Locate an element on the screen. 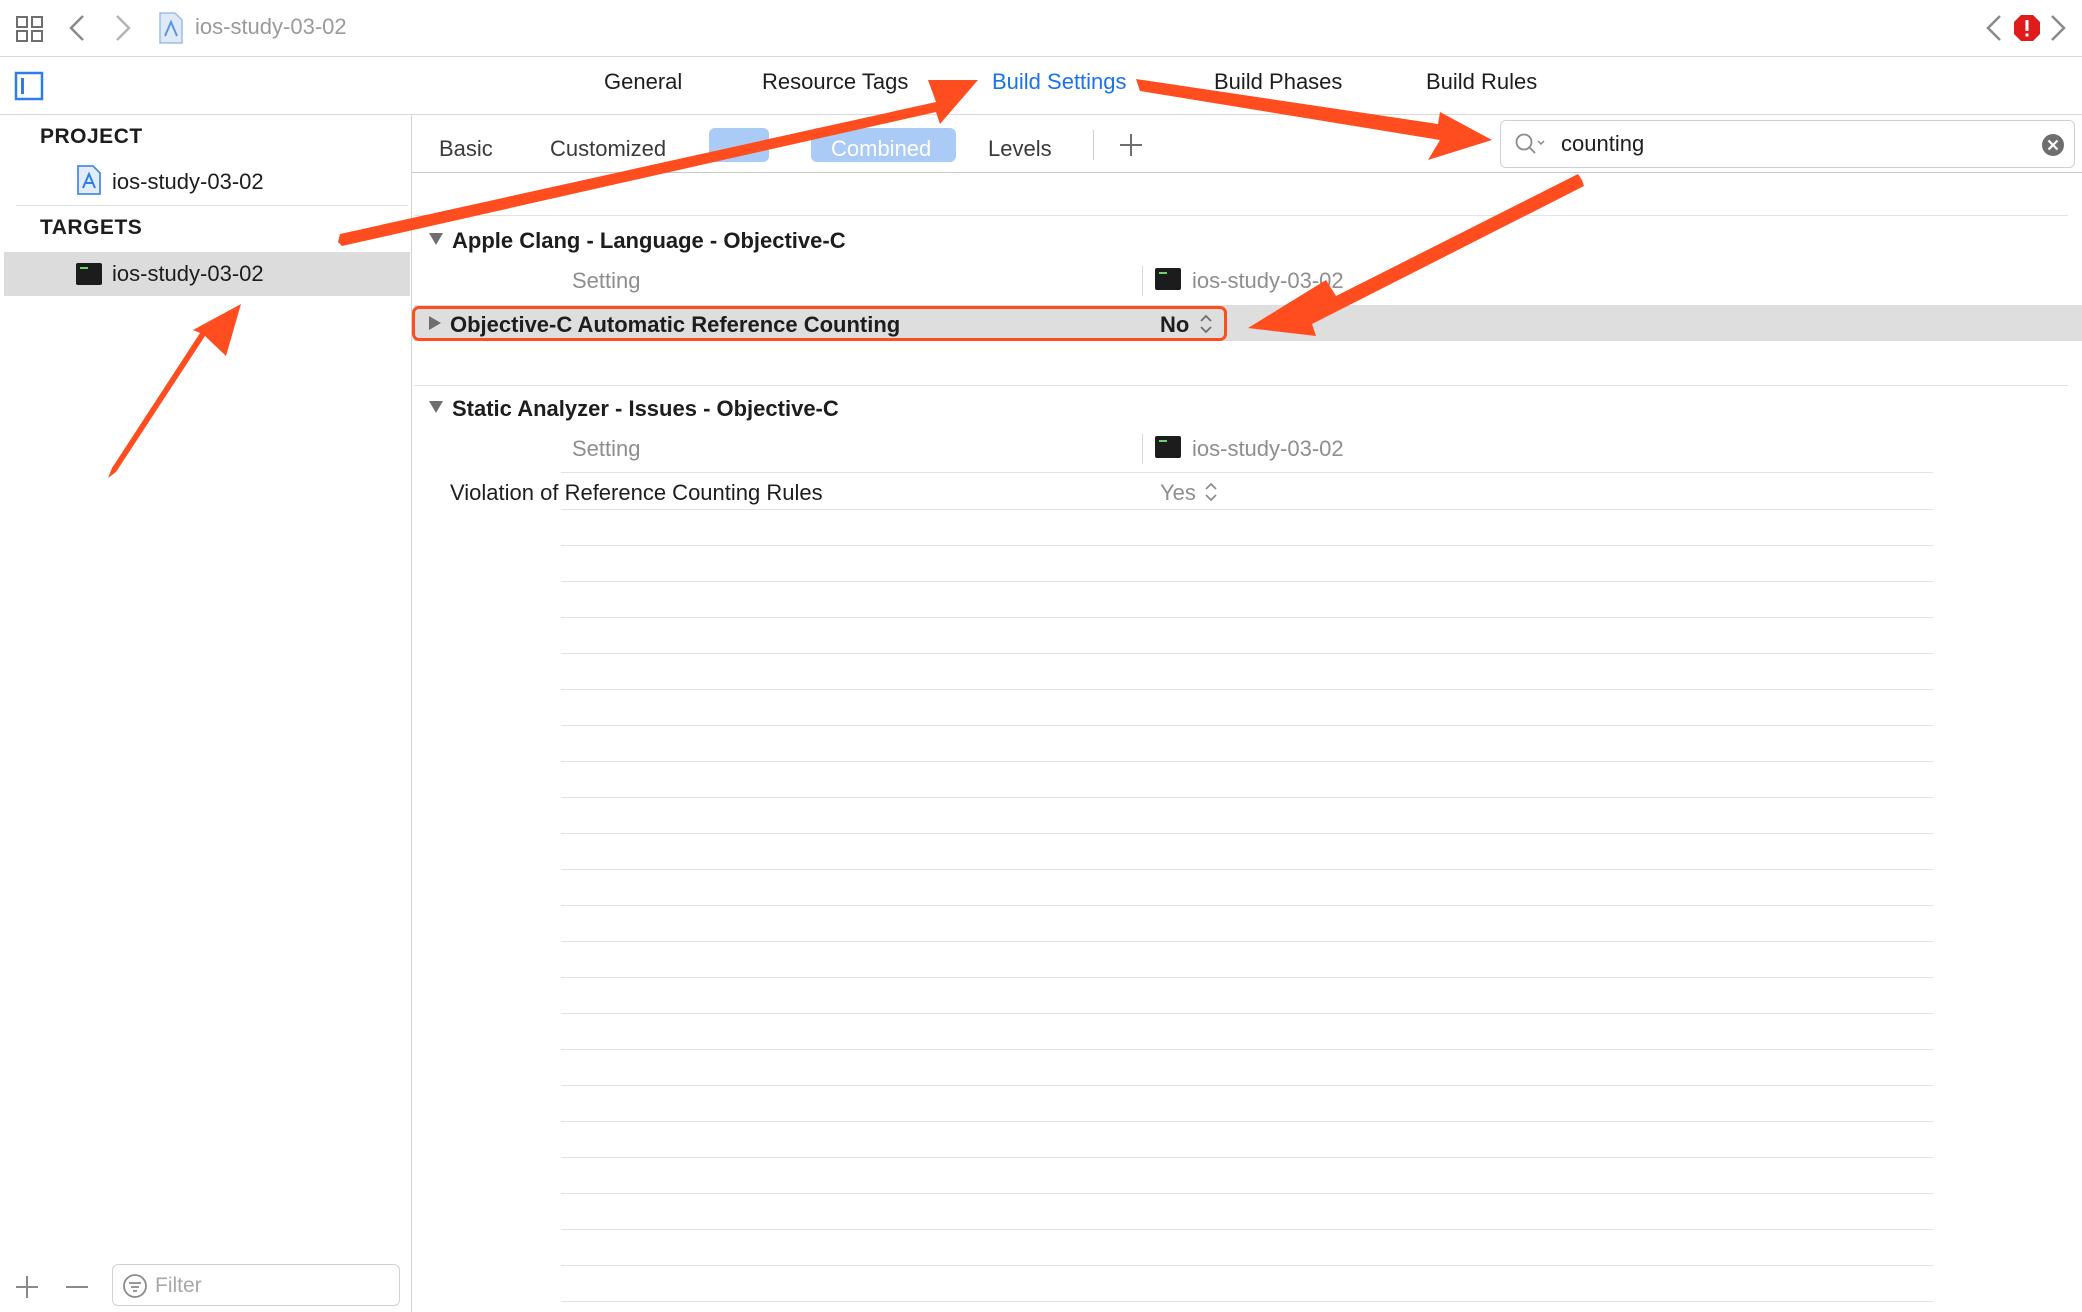 This screenshot has height=1312, width=2082. annotation-arrow-target is located at coordinates (174, 391).